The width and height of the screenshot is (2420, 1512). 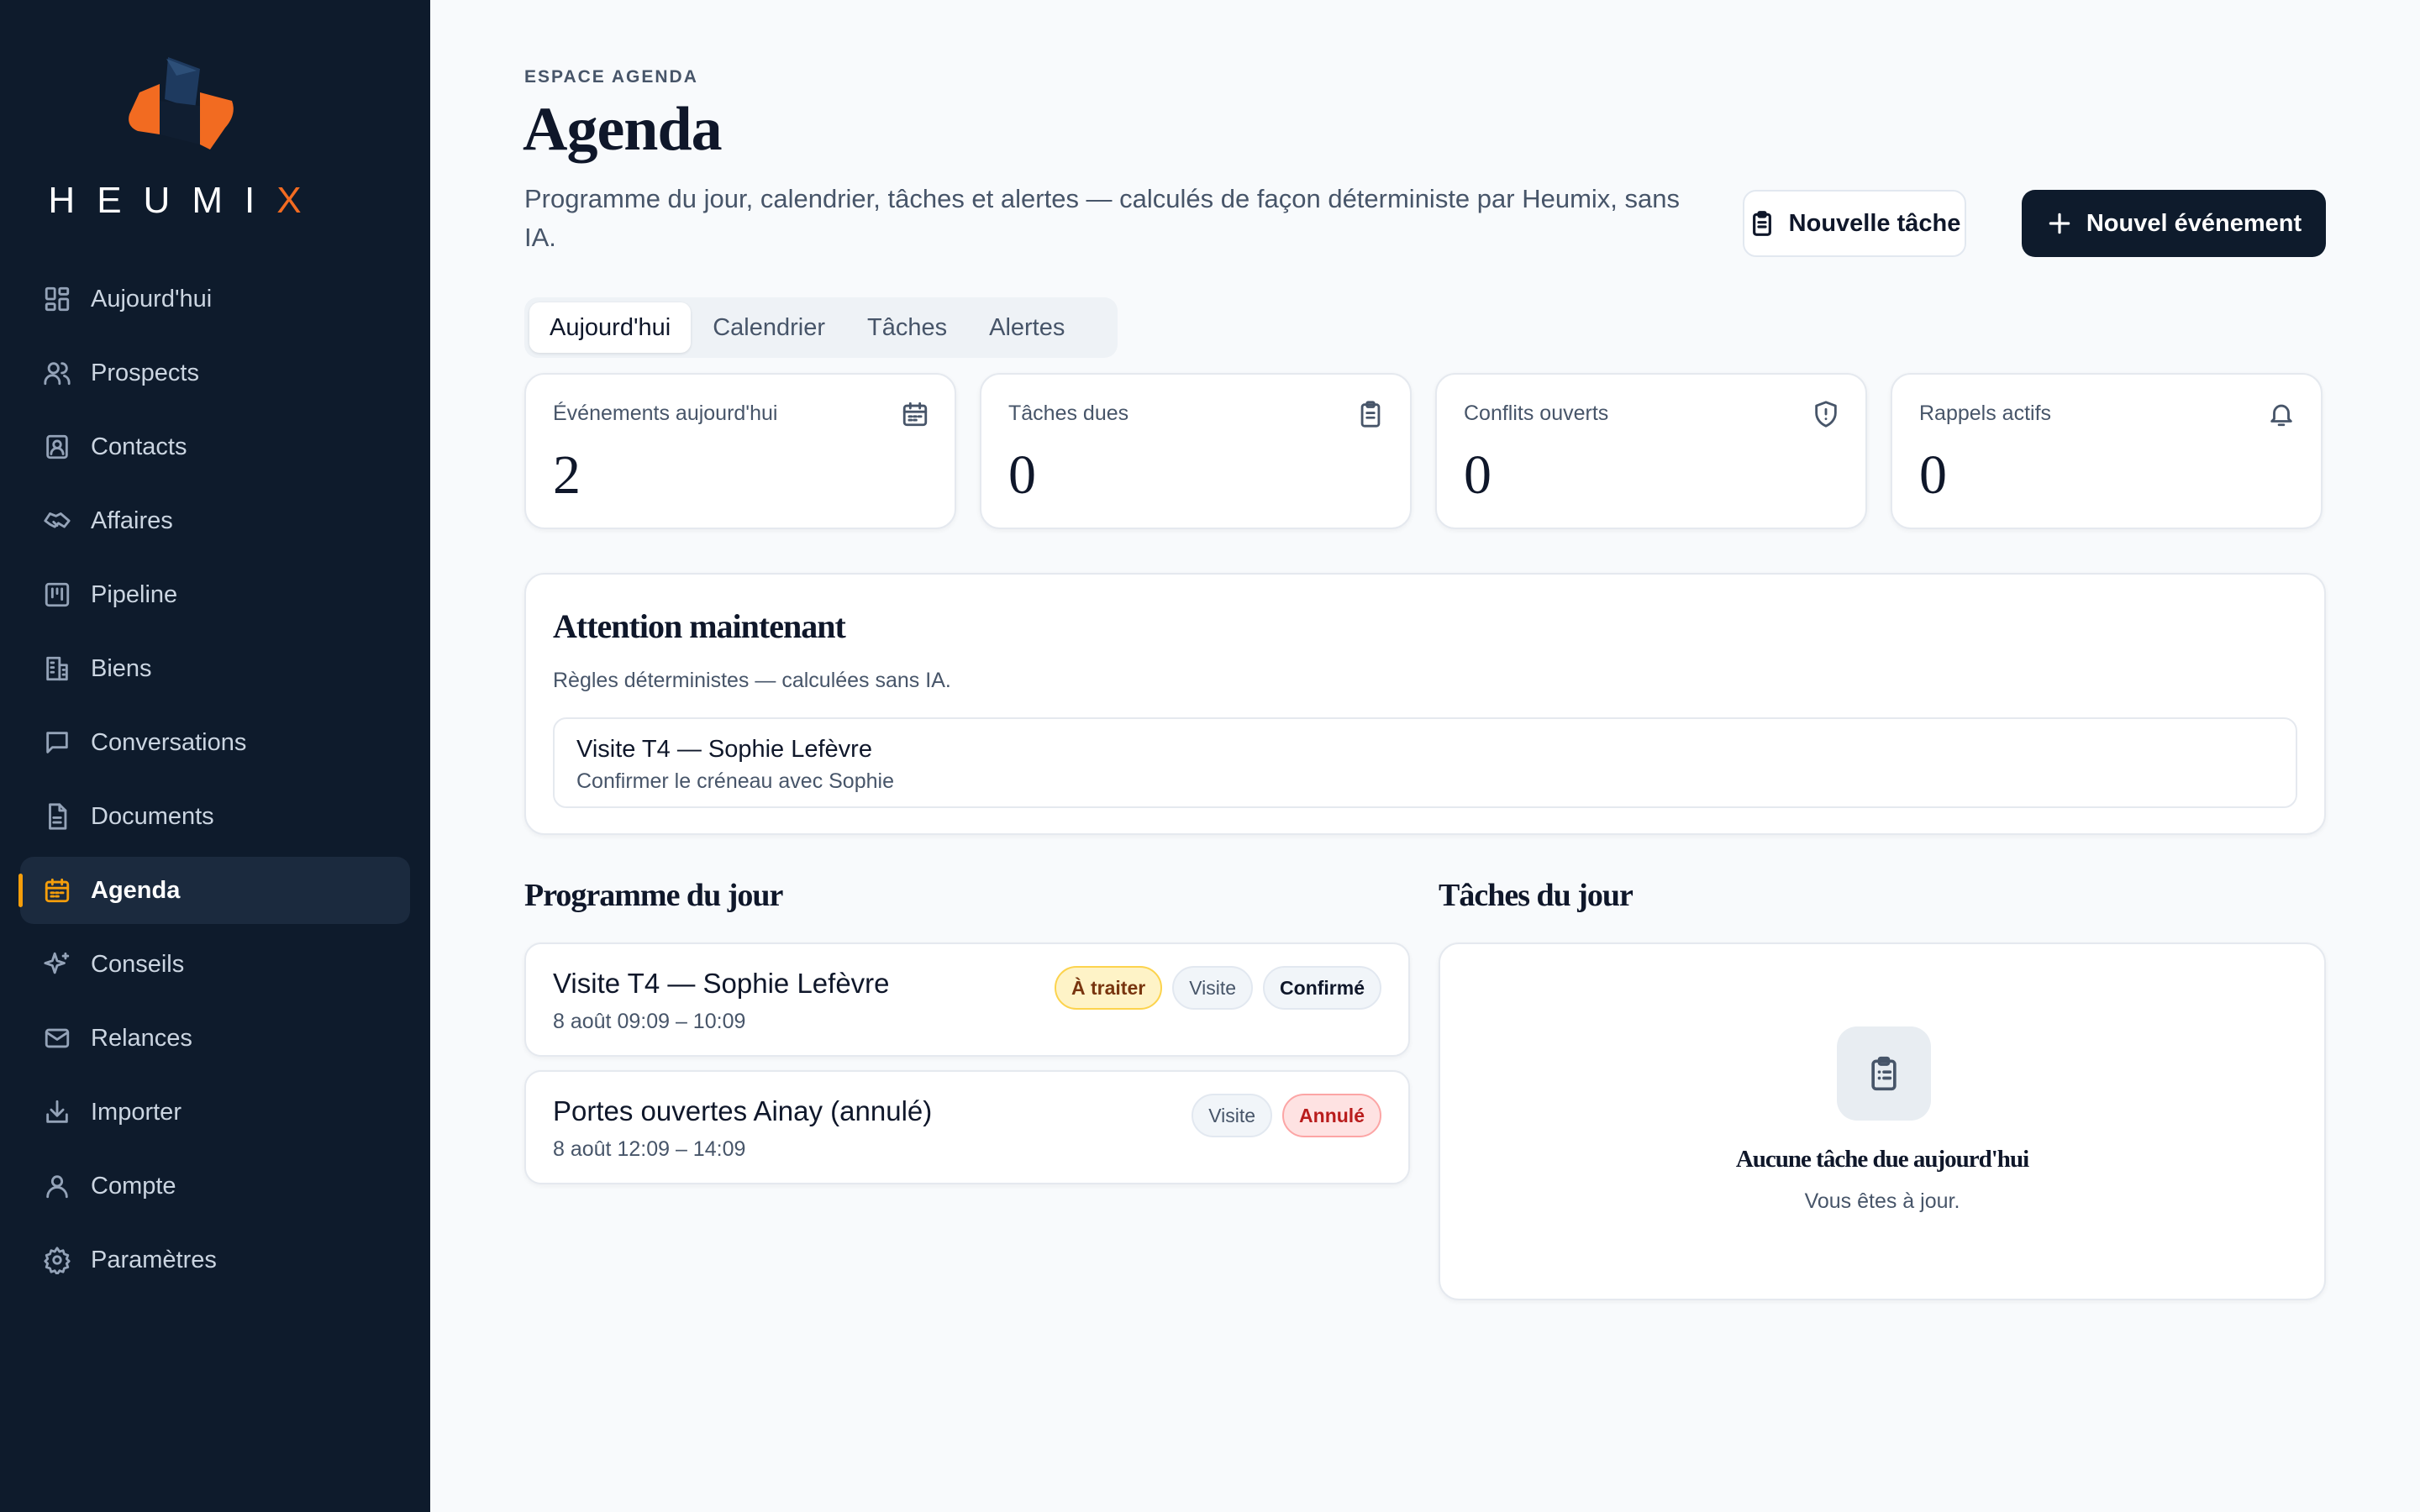 I want to click on stat-card-active-reminders: Rappels actifs 0, so click(x=2107, y=451).